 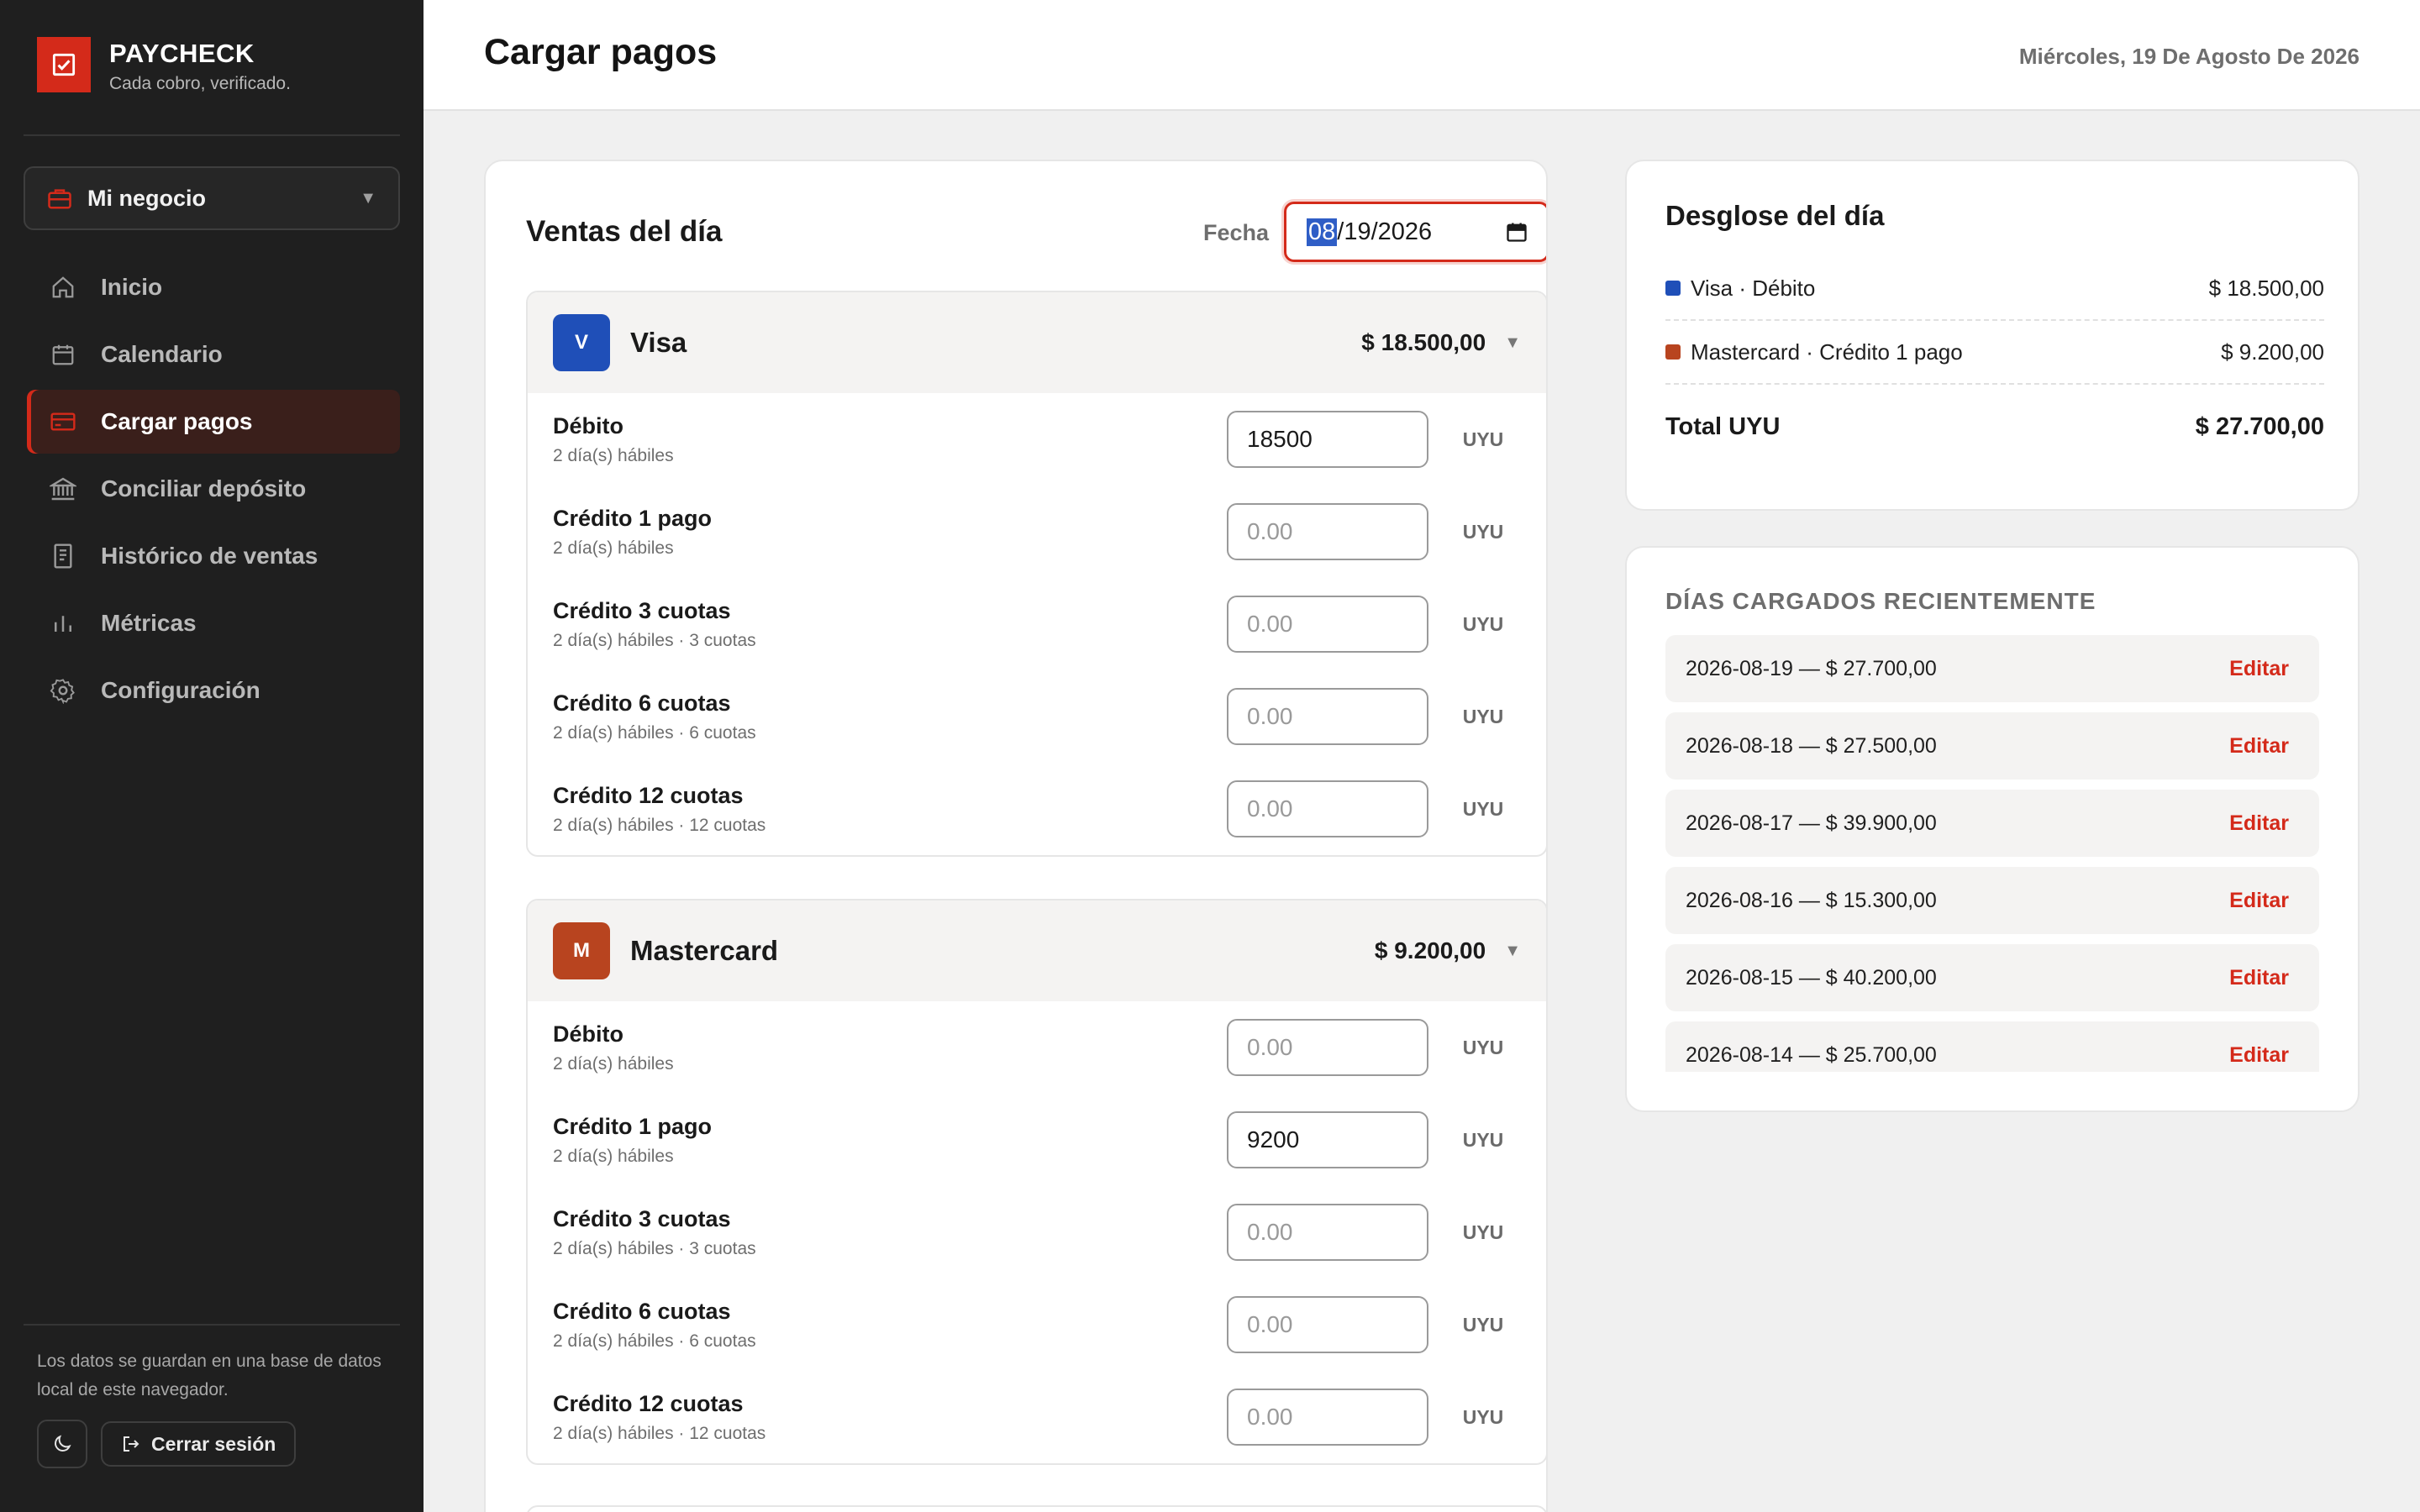 I want to click on nav-item-calendario: Calendario, so click(x=214, y=354).